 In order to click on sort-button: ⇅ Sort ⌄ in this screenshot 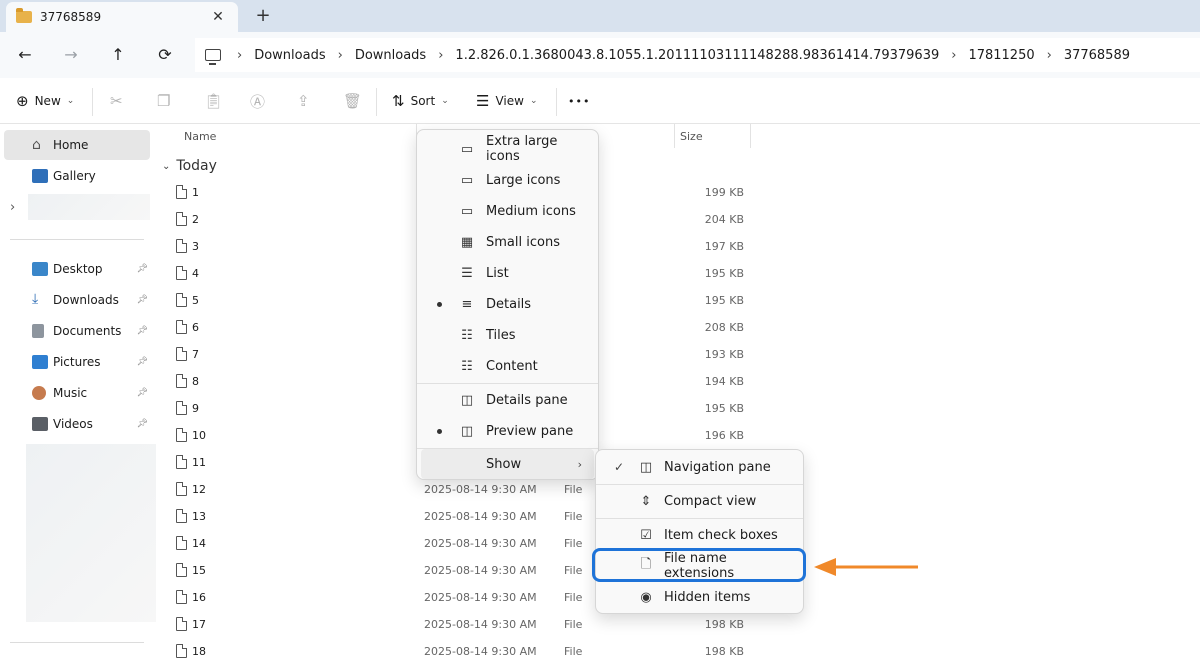, I will do `click(420, 101)`.